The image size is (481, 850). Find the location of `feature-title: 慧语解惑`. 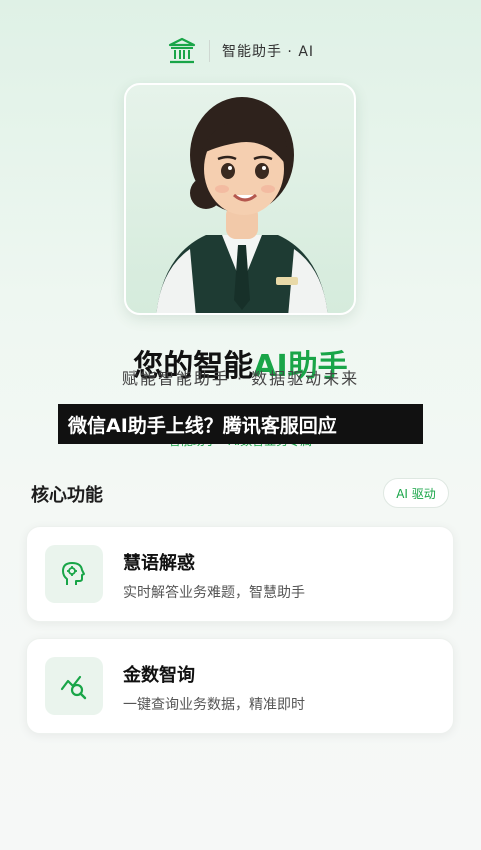

feature-title: 慧语解惑 is located at coordinates (159, 563).